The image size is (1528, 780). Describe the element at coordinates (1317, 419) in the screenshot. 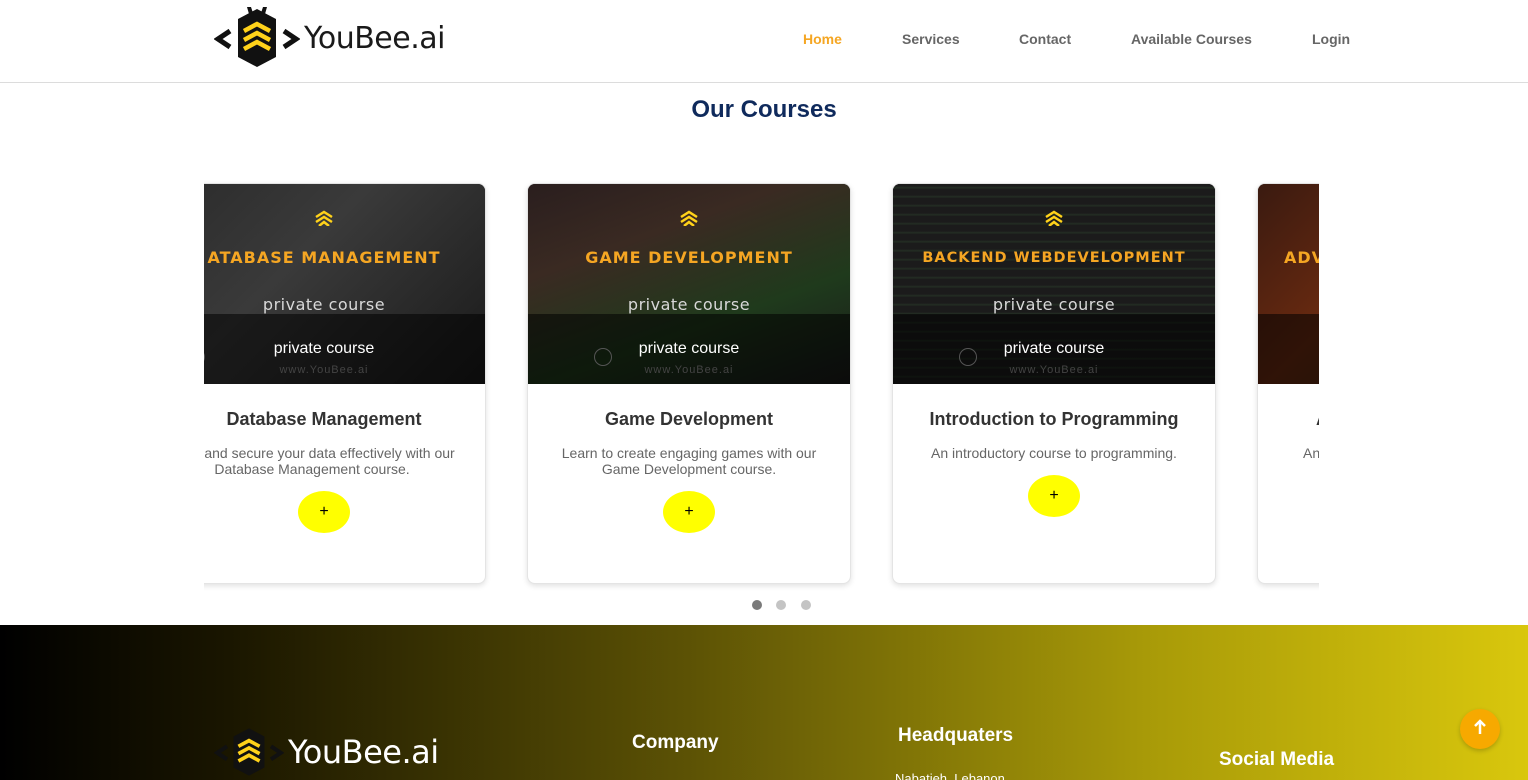

I see `course-title: A` at that location.